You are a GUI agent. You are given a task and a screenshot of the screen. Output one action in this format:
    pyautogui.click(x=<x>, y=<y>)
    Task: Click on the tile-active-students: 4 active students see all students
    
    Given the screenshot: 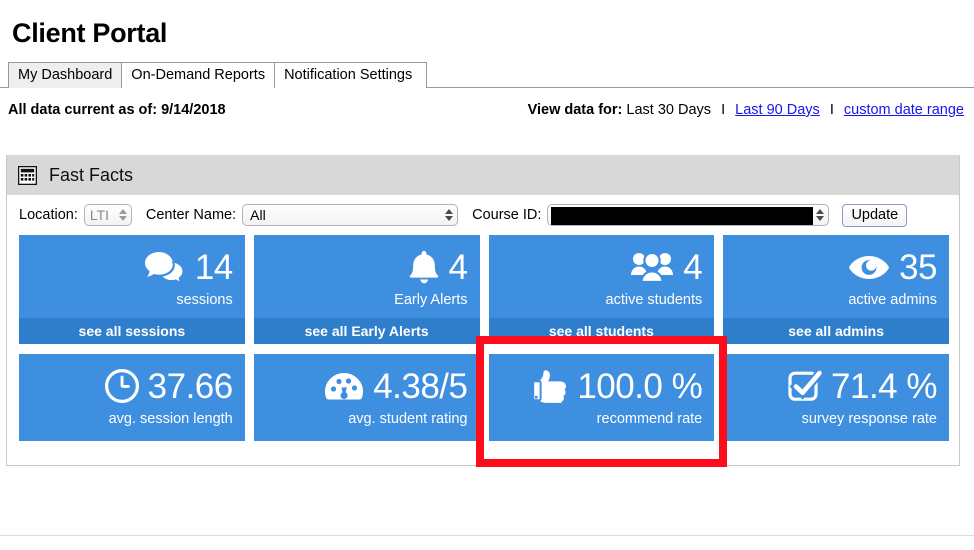 What is the action you would take?
    pyautogui.click(x=601, y=289)
    